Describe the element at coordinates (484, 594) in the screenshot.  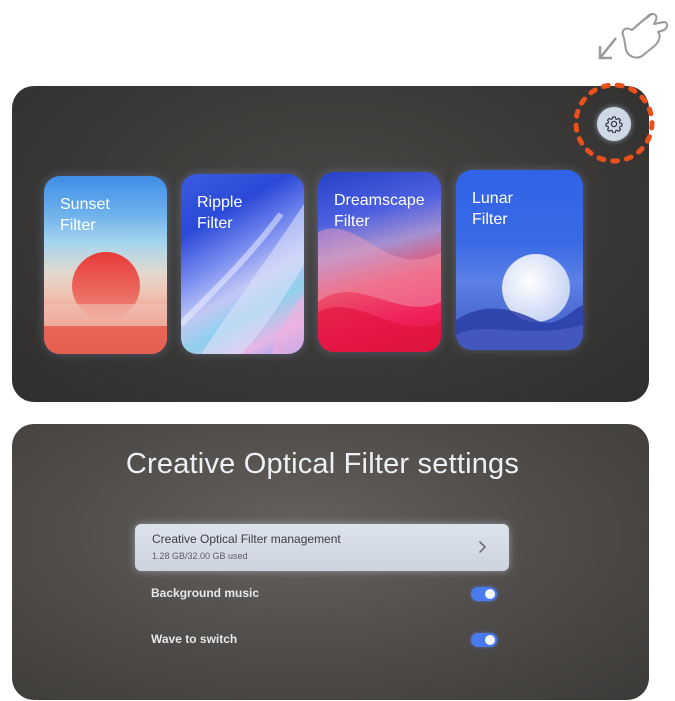
I see `background-music-toggle` at that location.